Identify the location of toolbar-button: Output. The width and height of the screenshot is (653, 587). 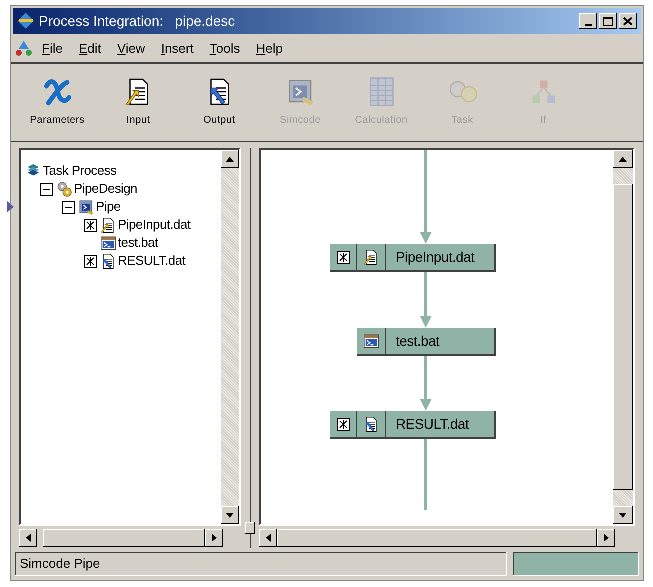
(219, 103).